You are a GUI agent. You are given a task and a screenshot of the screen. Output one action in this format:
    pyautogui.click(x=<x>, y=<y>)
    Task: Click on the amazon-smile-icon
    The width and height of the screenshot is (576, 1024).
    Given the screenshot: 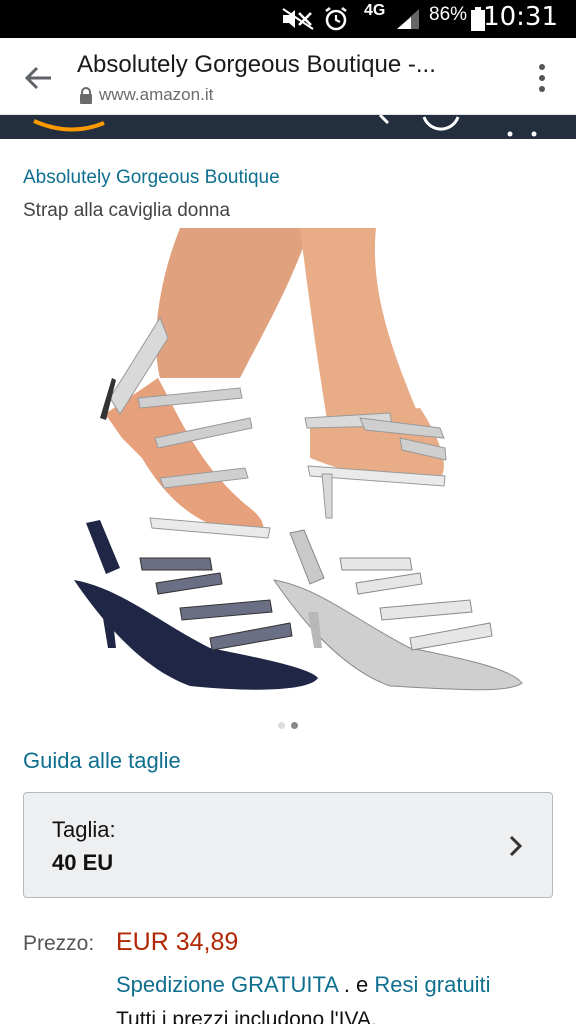 What is the action you would take?
    pyautogui.click(x=69, y=125)
    